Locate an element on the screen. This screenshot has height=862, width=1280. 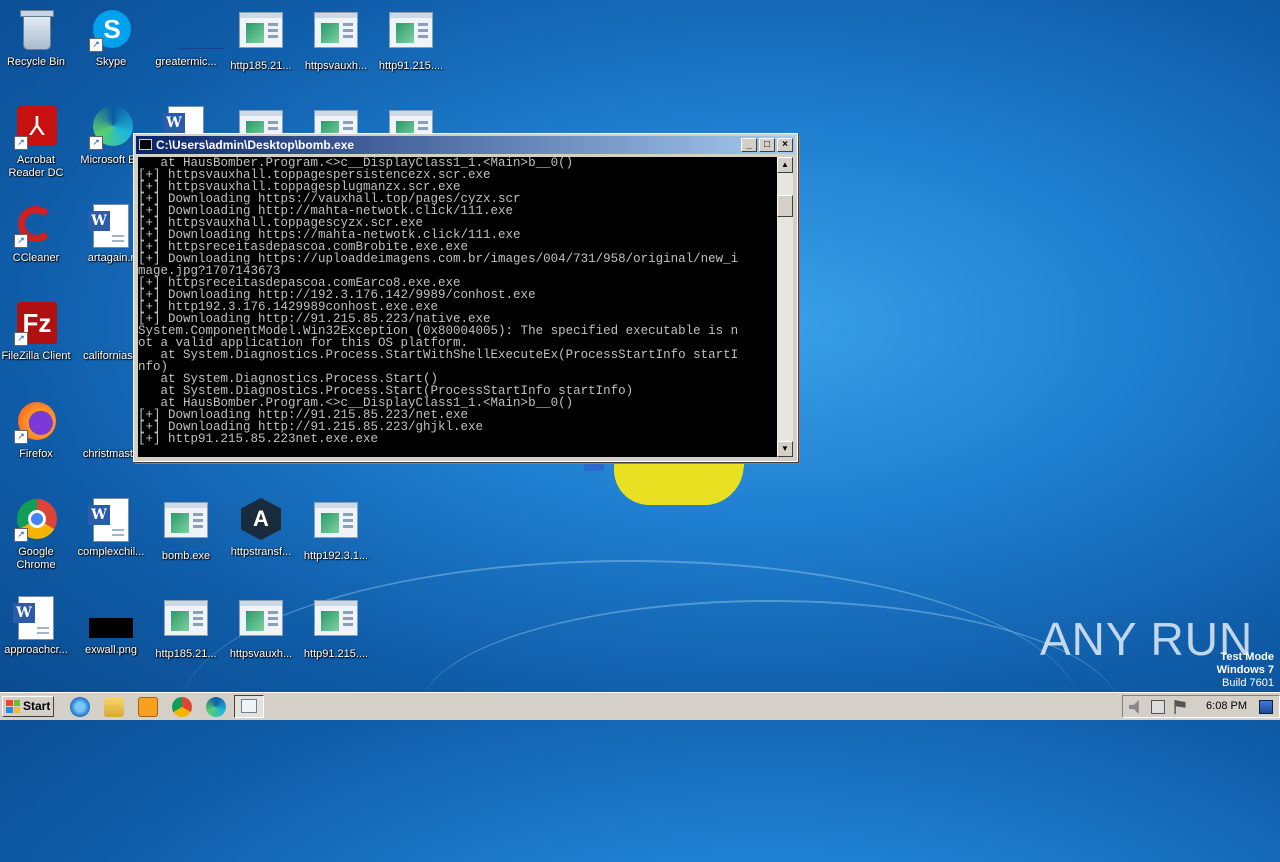
taskbar: Start 6:08 PM is located at coordinates (640, 706).